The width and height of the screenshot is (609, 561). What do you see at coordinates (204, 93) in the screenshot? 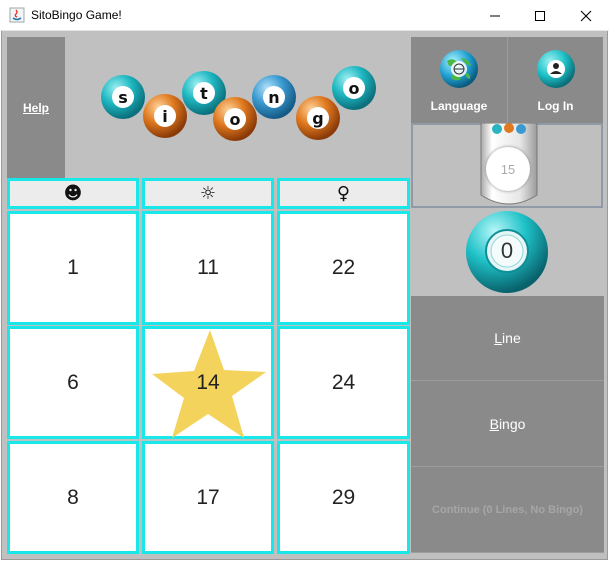
I see `svg-text: t` at bounding box center [204, 93].